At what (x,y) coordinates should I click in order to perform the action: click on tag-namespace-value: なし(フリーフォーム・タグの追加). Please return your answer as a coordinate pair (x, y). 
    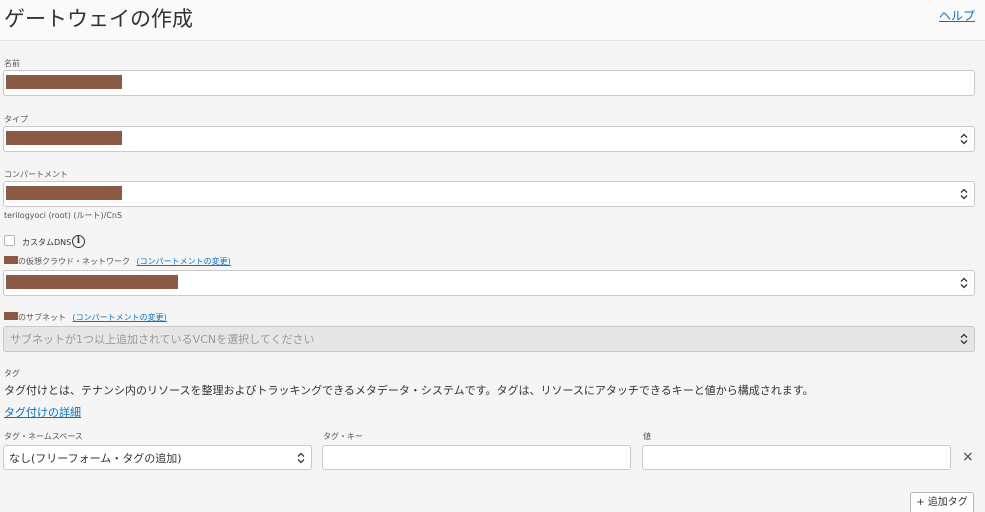
    Looking at the image, I should click on (95, 458).